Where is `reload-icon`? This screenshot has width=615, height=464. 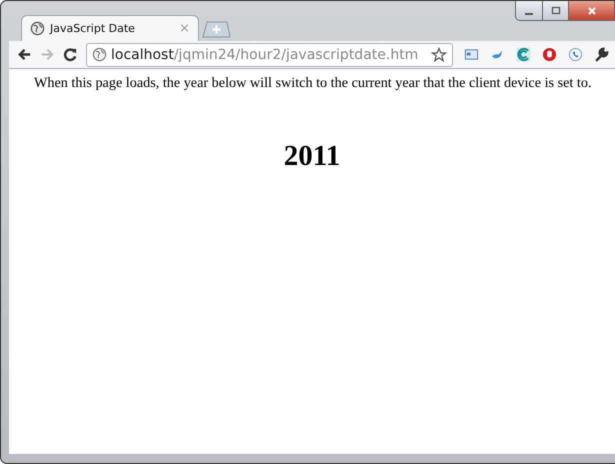 reload-icon is located at coordinates (70, 54).